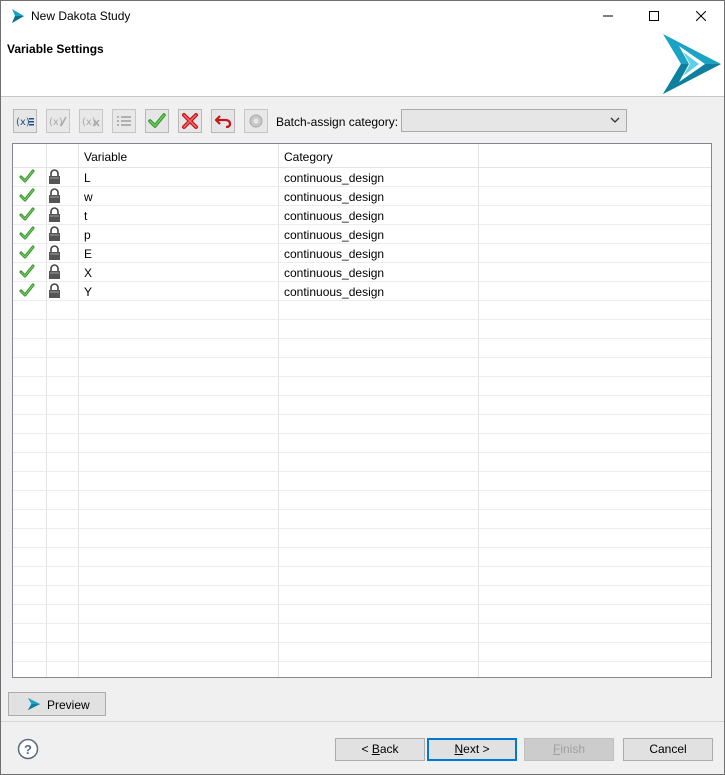  I want to click on finish-button: Finish, so click(569, 749).